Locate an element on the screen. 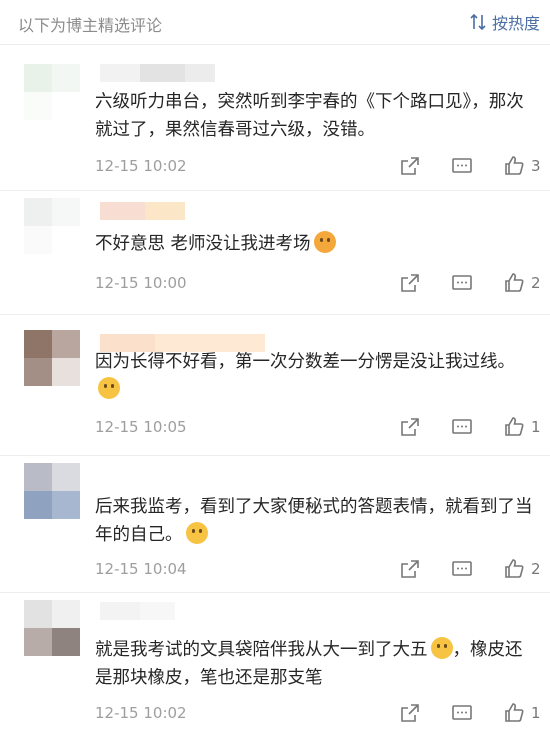 The image size is (550, 740). comment-text-content: 后来我监考，看到了大家便秘式的答题表情，就看到了当年的自己。 is located at coordinates (314, 521).